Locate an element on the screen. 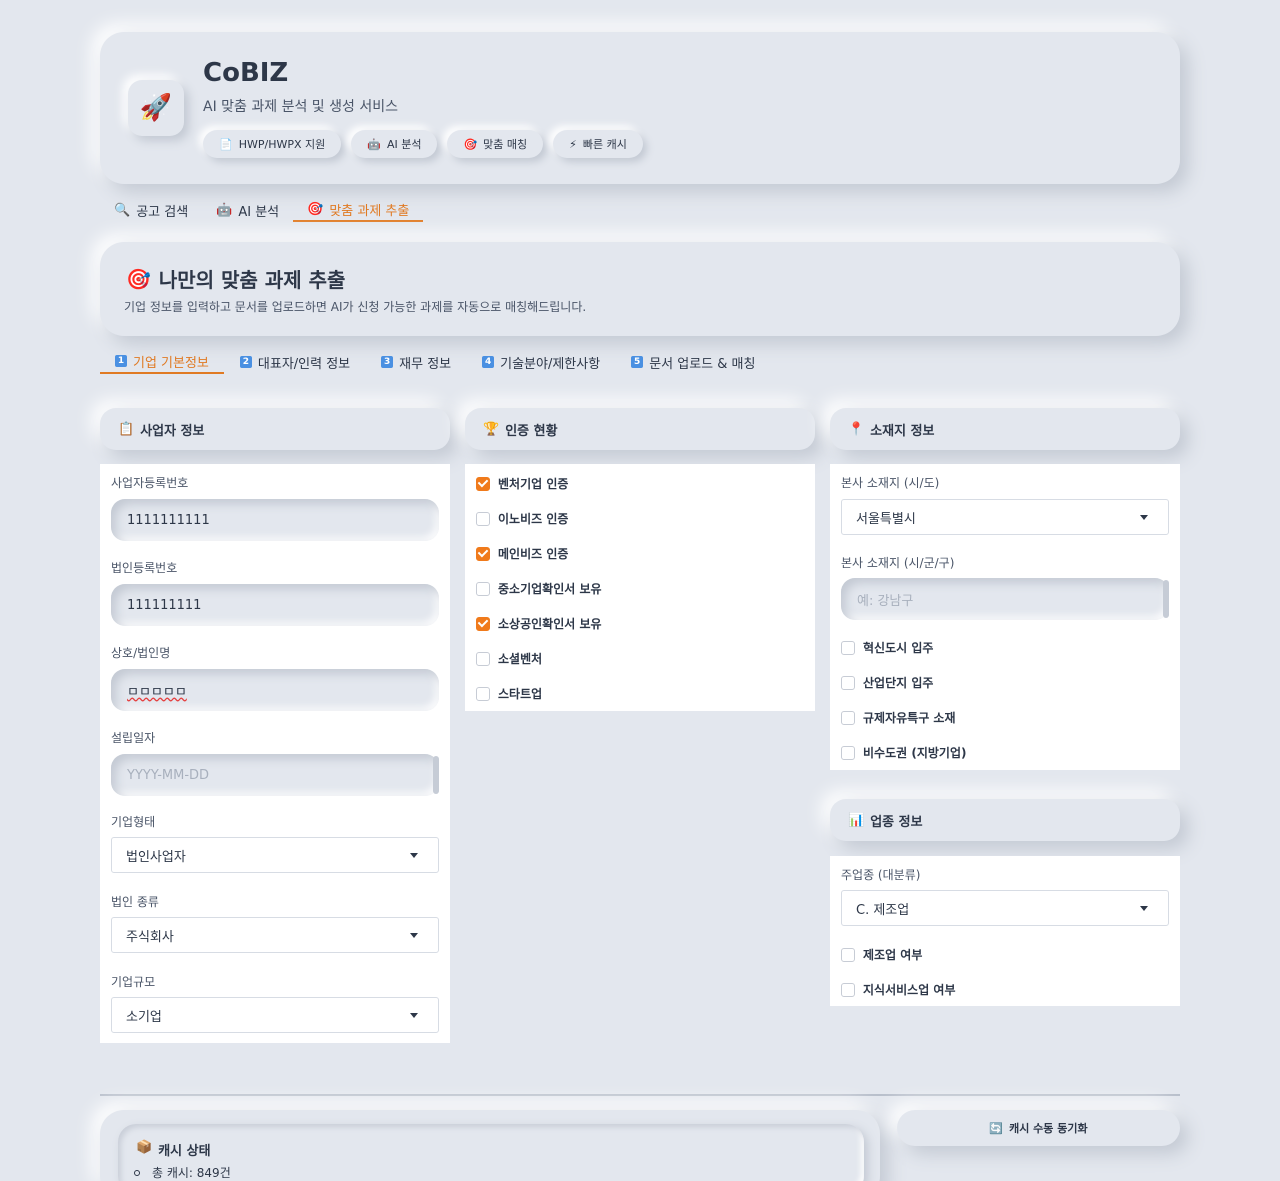 This screenshot has width=1280, height=1181. checkbox-label: 산업단지 입주 is located at coordinates (898, 683).